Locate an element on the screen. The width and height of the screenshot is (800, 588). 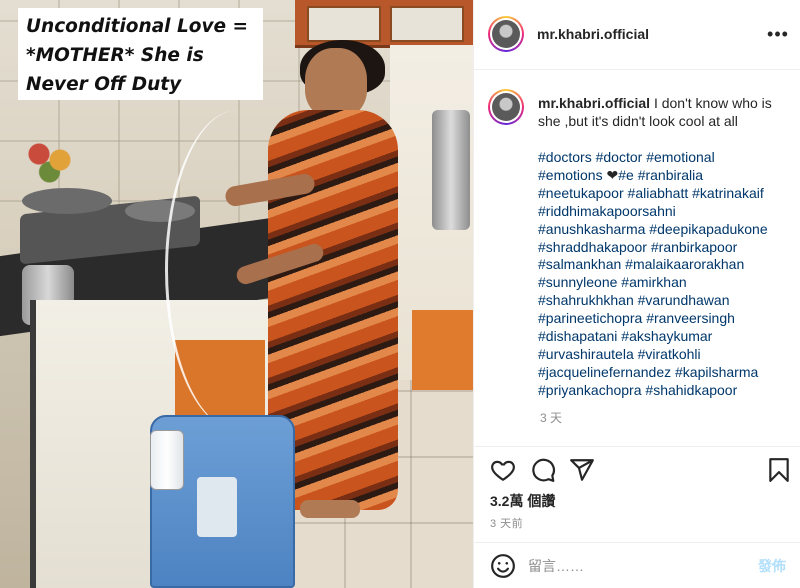
hashtag-line: #jacquelinefernandez #kapilsharma is located at coordinates (665, 373).